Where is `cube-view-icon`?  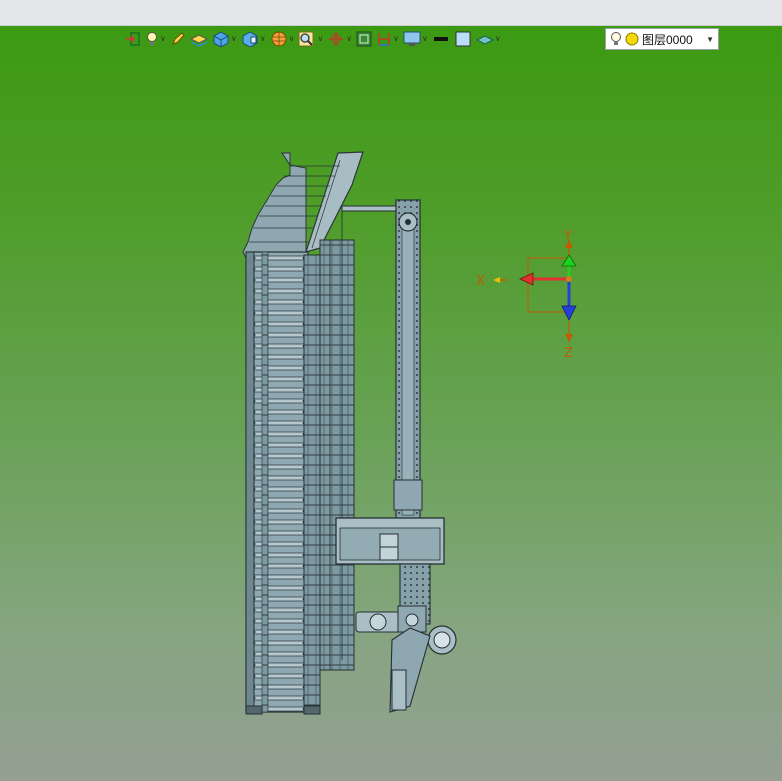
cube-view-icon is located at coordinates (221, 39).